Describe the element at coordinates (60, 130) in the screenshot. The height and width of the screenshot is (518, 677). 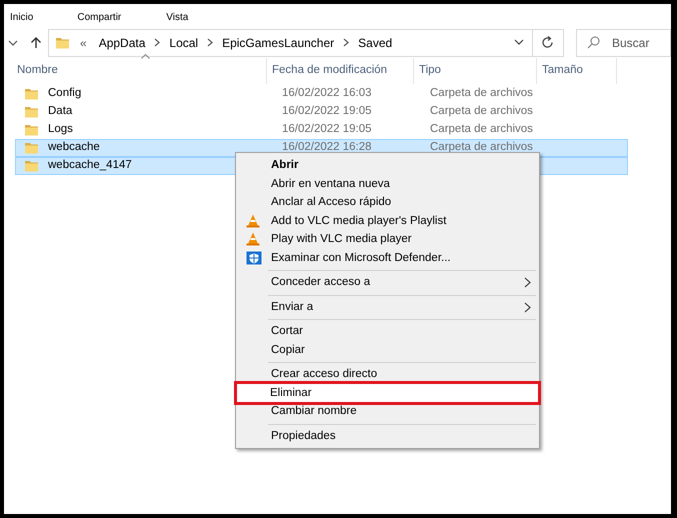
I see `file-name: Logs` at that location.